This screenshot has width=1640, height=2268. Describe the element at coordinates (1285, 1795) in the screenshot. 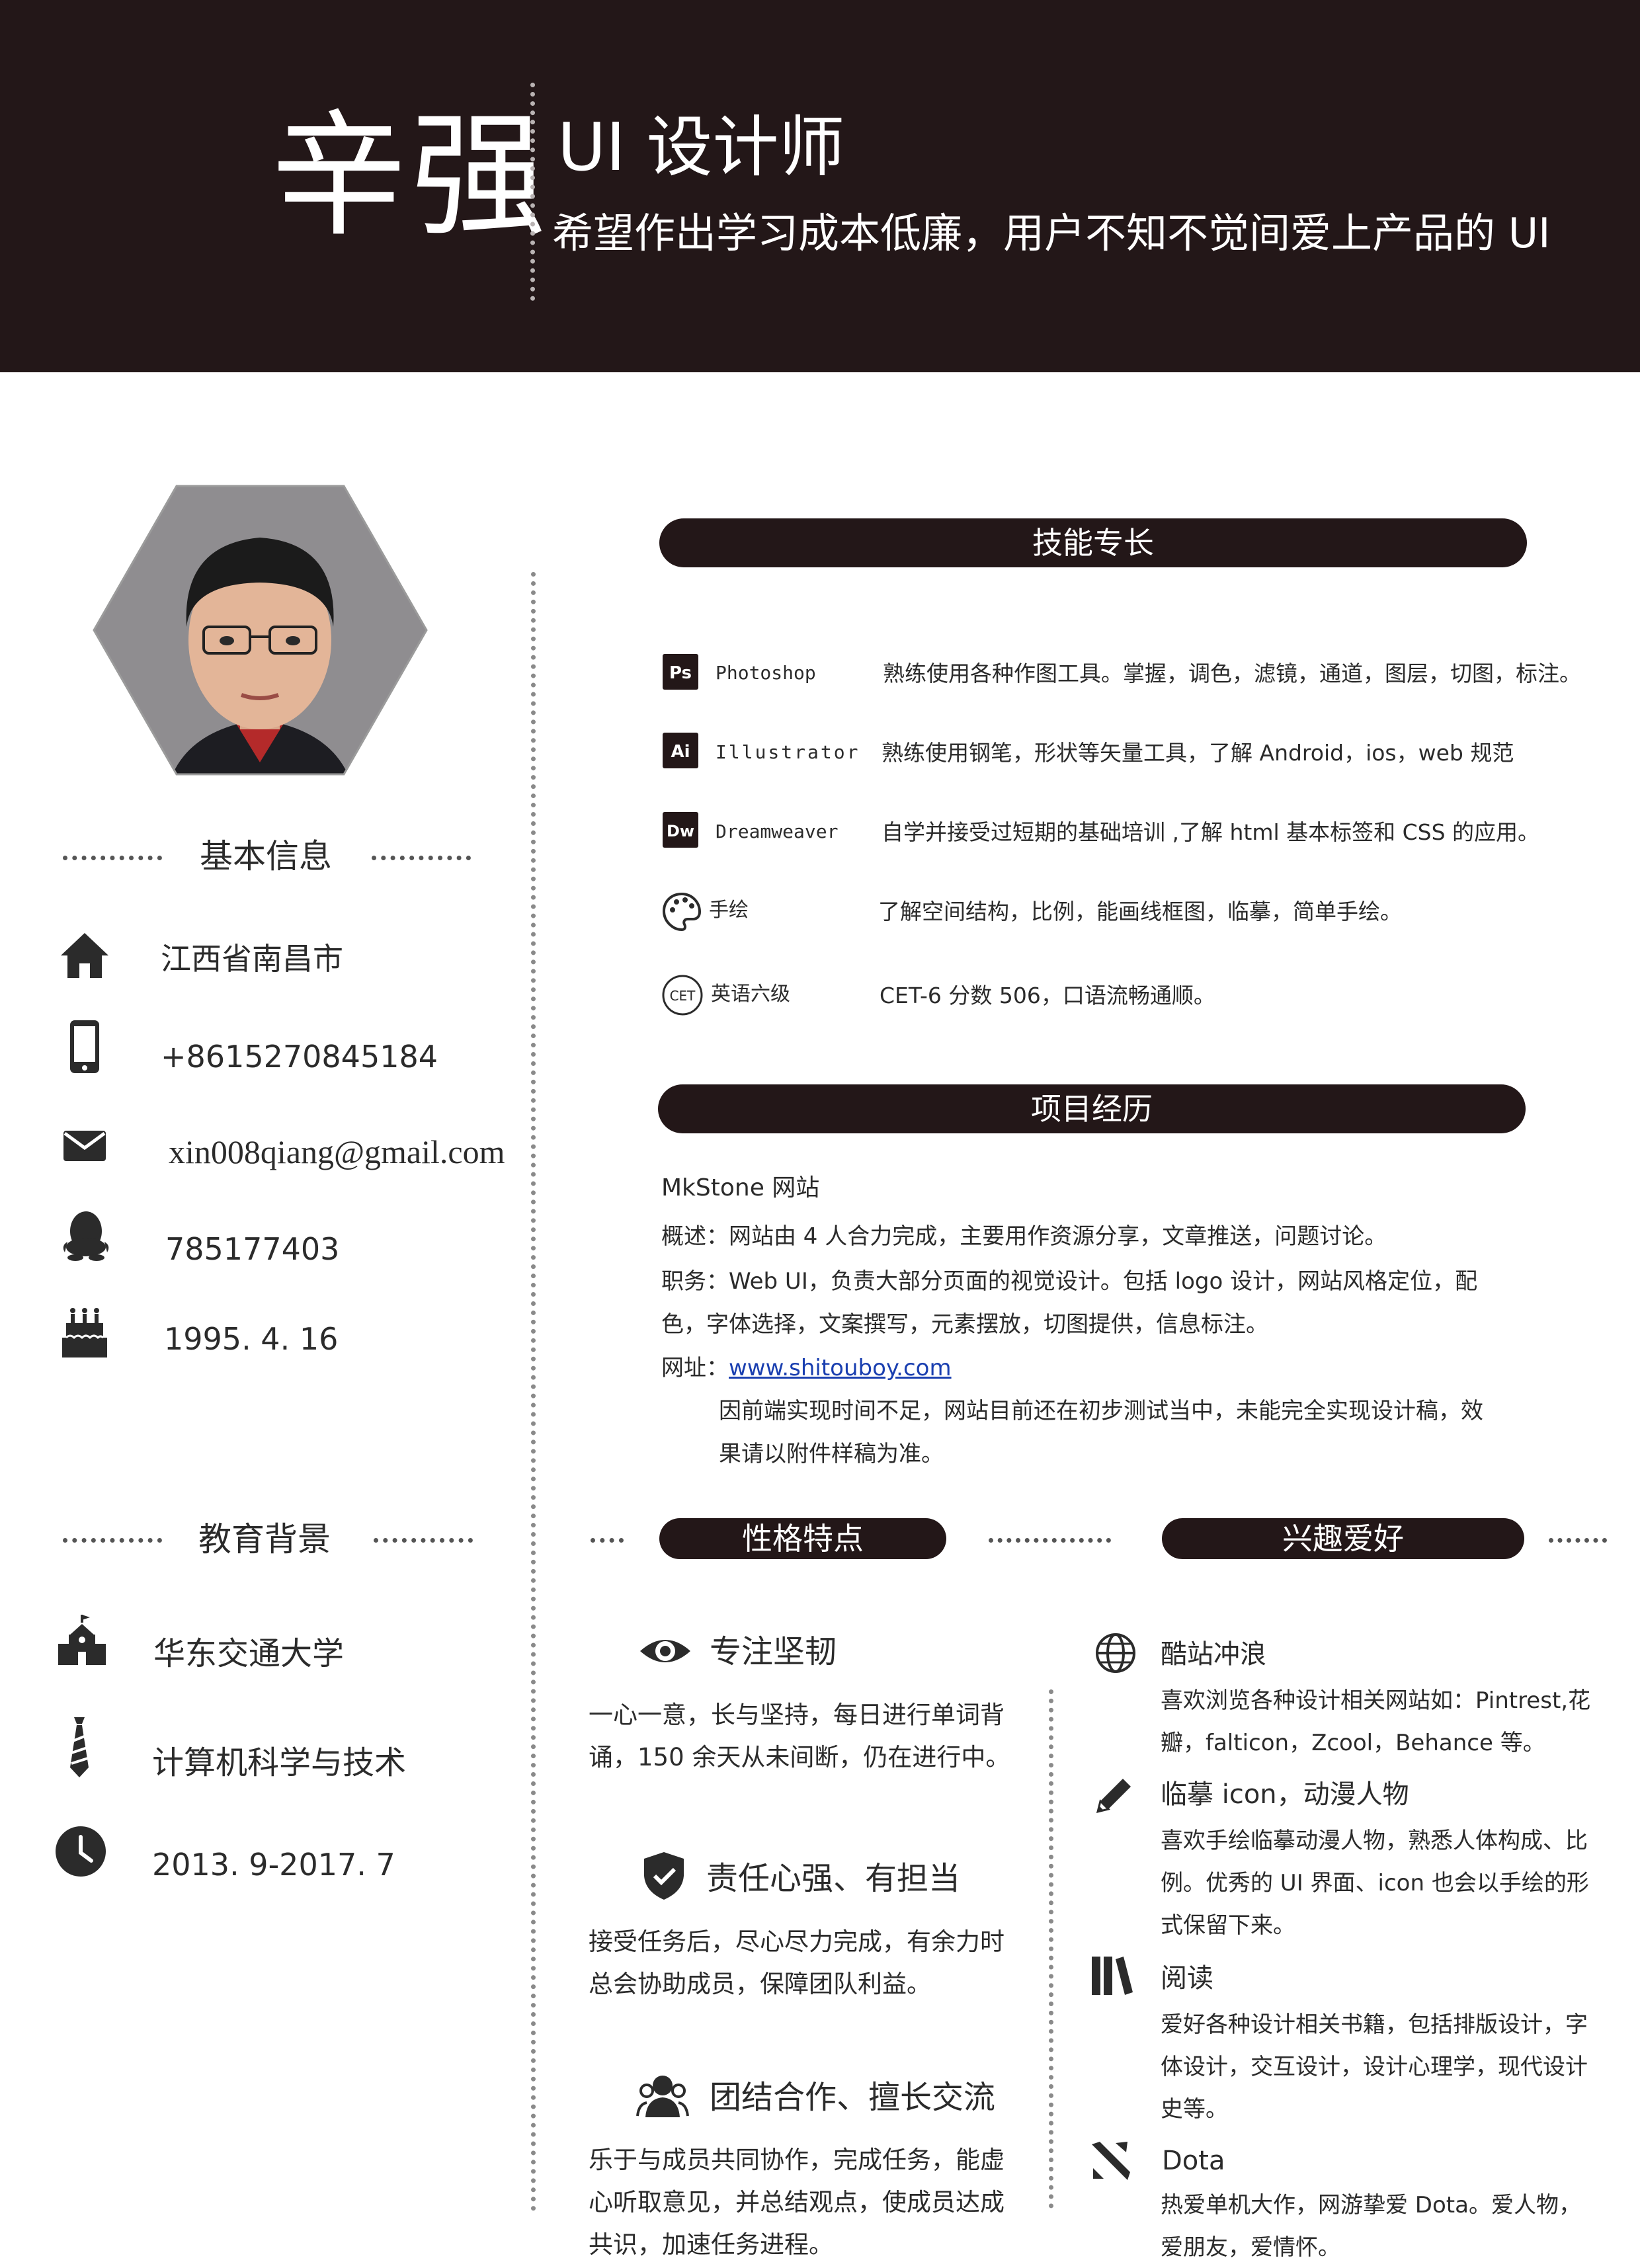

I see `hobby-title-drawing: 临摹 icon，动漫人物` at that location.